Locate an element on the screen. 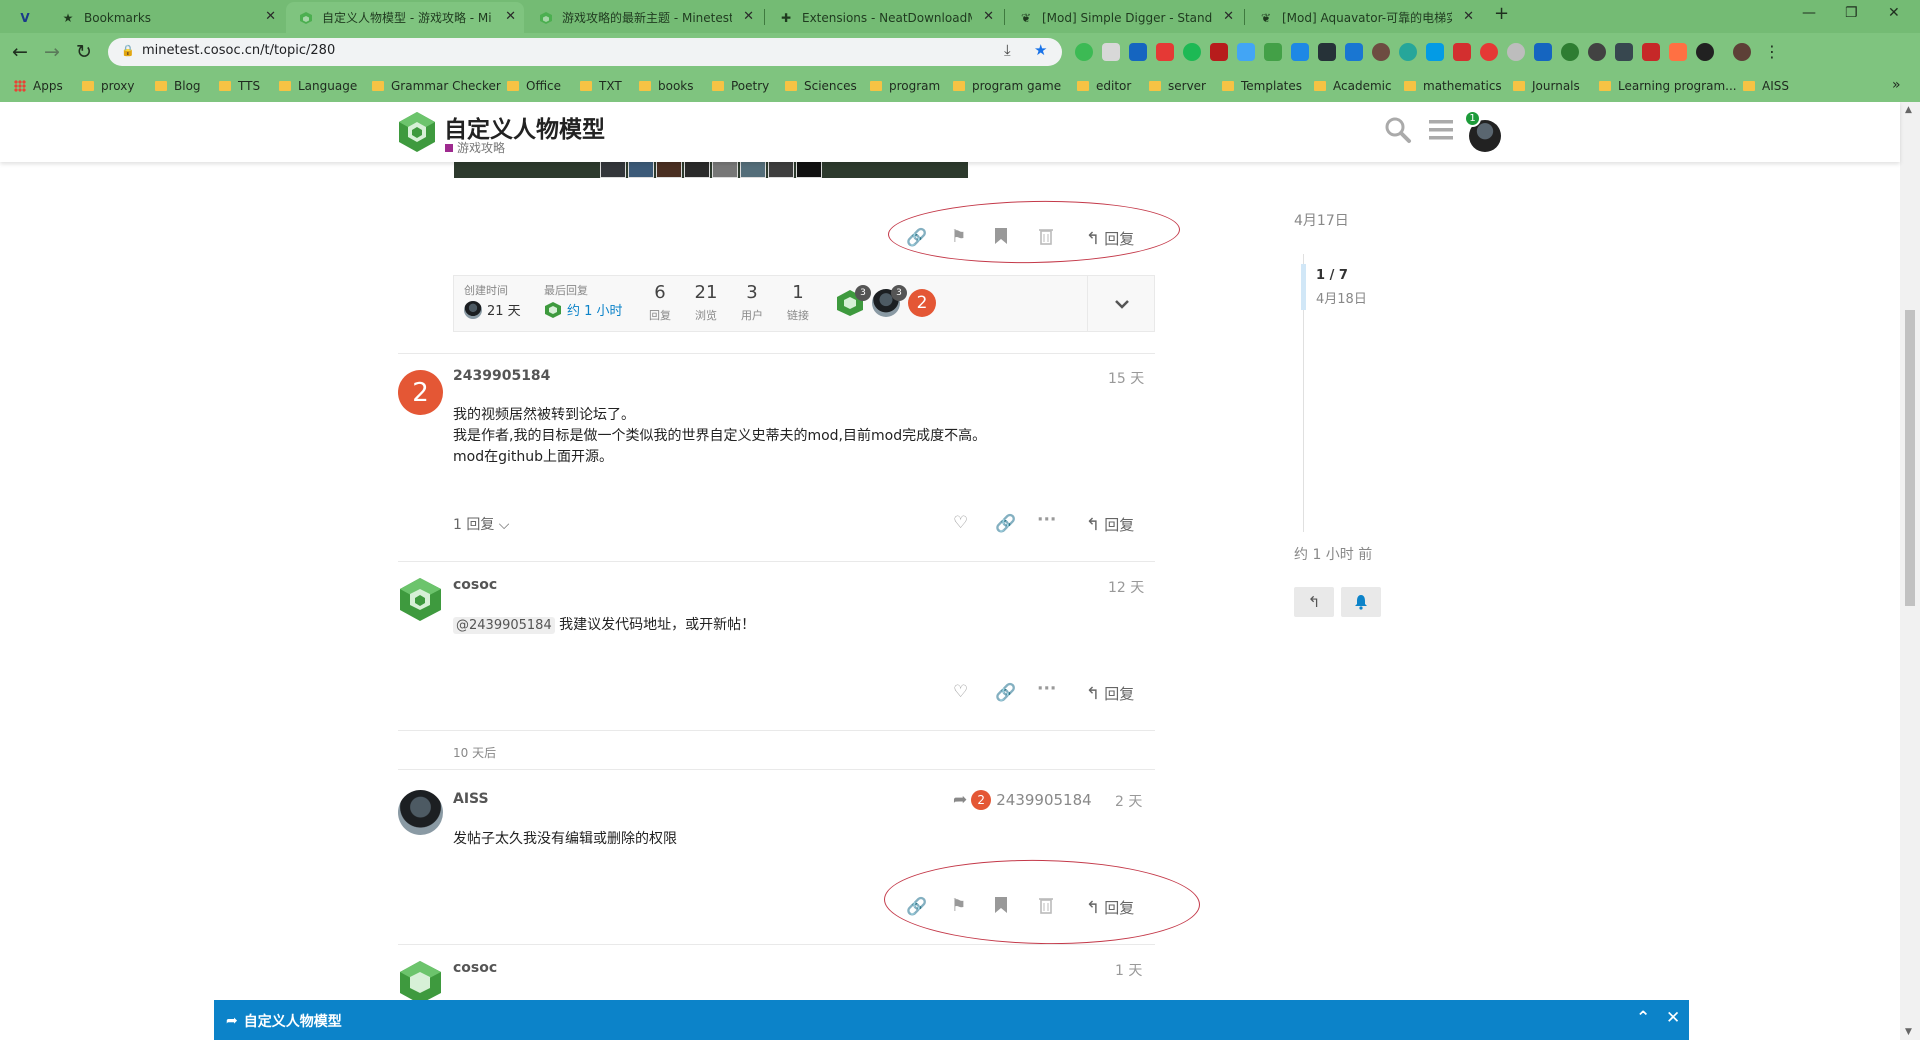 This screenshot has height=1040, width=1920. bookmark-folder: Templates is located at coordinates (1262, 86).